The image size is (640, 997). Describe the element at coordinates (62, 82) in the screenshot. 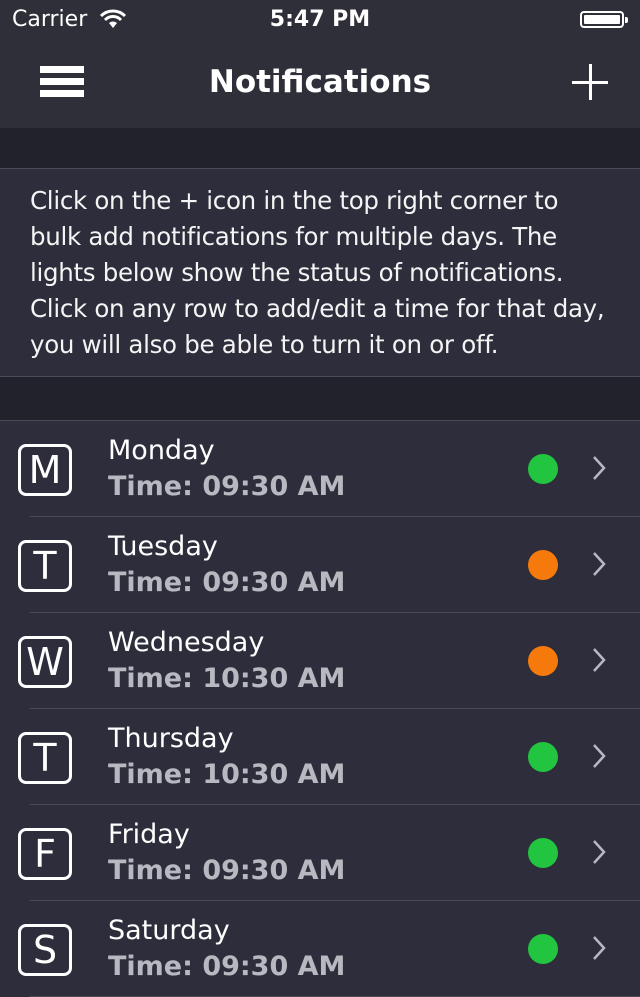

I see `hamburger-menu-icon` at that location.